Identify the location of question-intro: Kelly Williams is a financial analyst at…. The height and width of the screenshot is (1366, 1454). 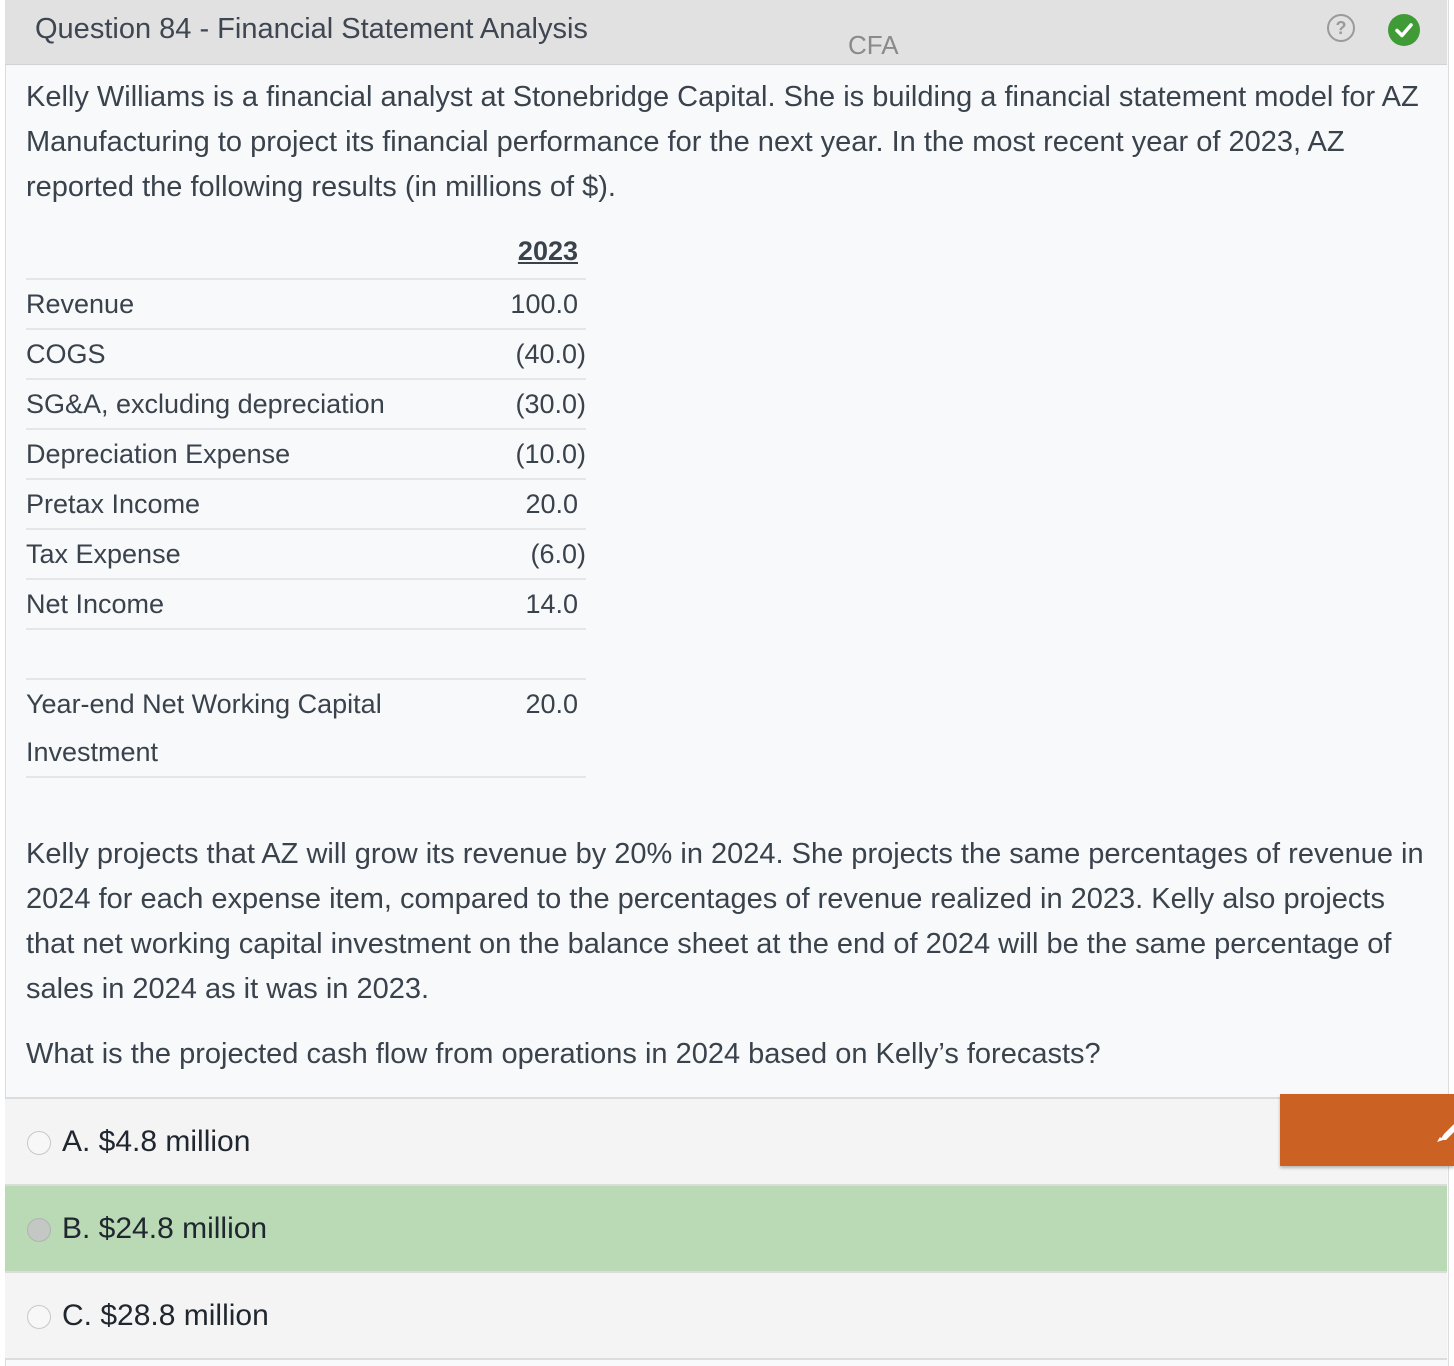
(722, 142).